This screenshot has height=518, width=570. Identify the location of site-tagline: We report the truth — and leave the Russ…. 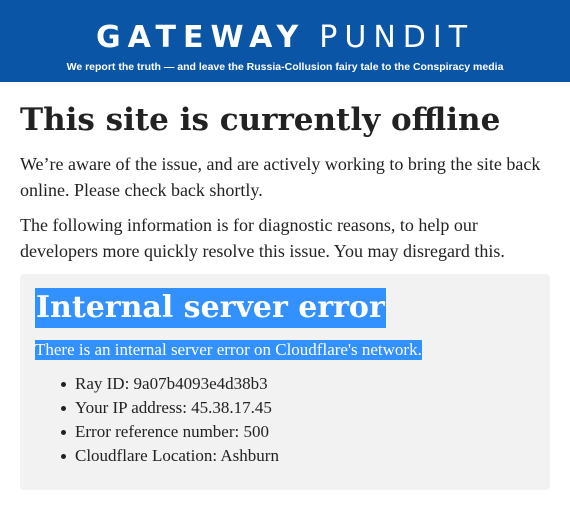
(285, 67).